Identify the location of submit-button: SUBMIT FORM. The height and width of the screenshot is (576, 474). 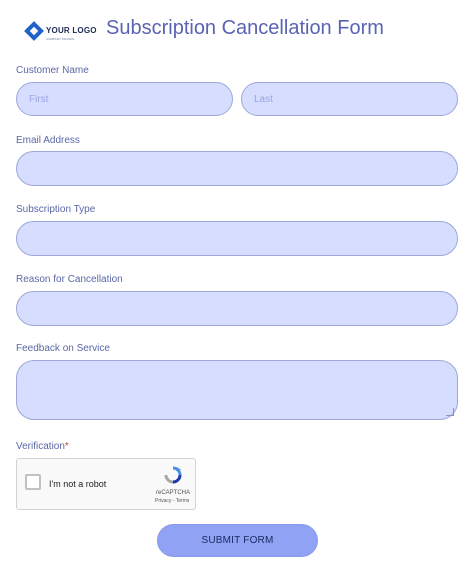
(237, 540).